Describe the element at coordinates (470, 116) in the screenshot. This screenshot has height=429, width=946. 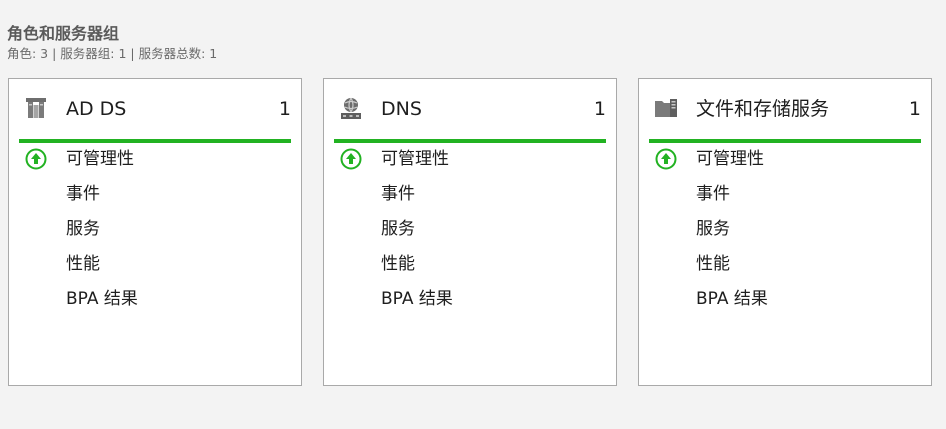
I see `tile-header: DNS 1` at that location.